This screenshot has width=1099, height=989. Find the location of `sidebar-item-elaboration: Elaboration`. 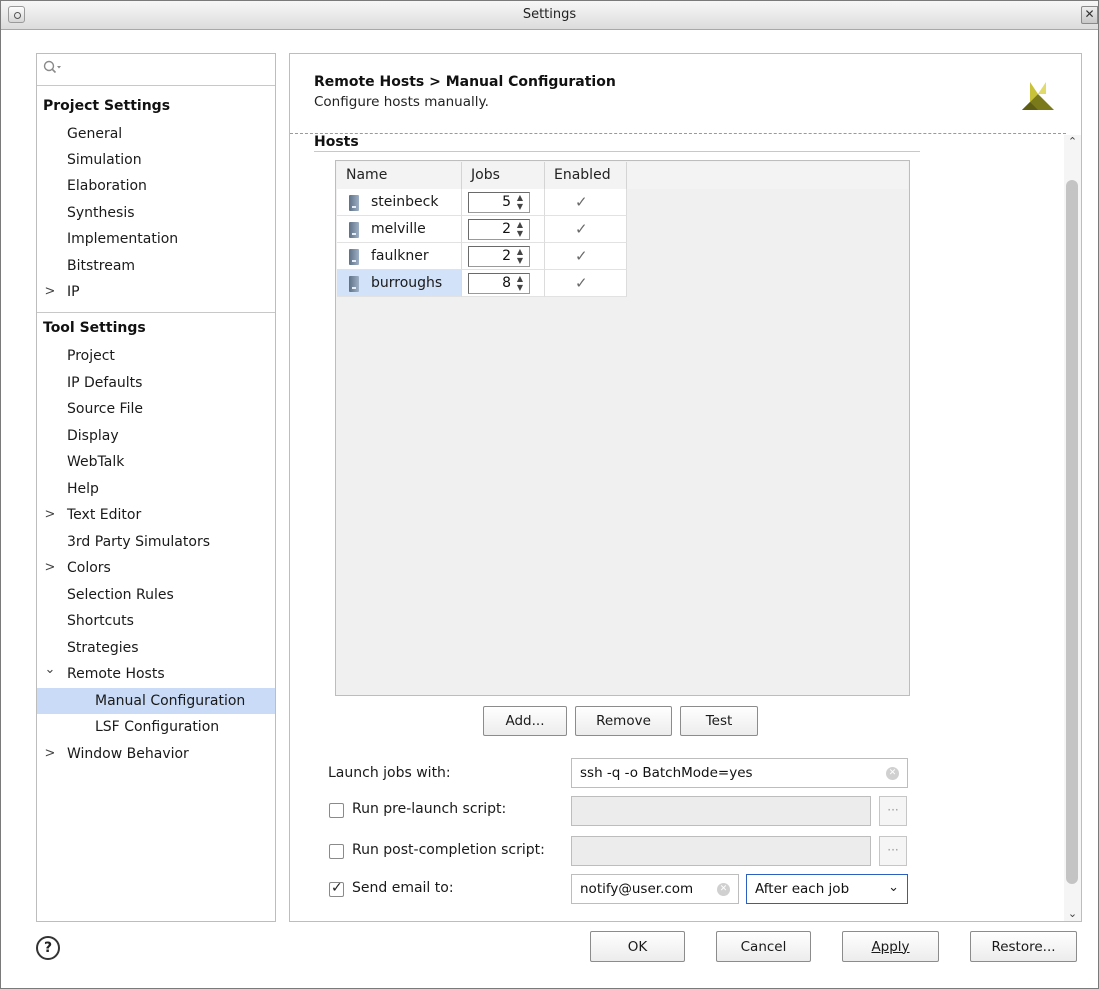

sidebar-item-elaboration: Elaboration is located at coordinates (156, 186).